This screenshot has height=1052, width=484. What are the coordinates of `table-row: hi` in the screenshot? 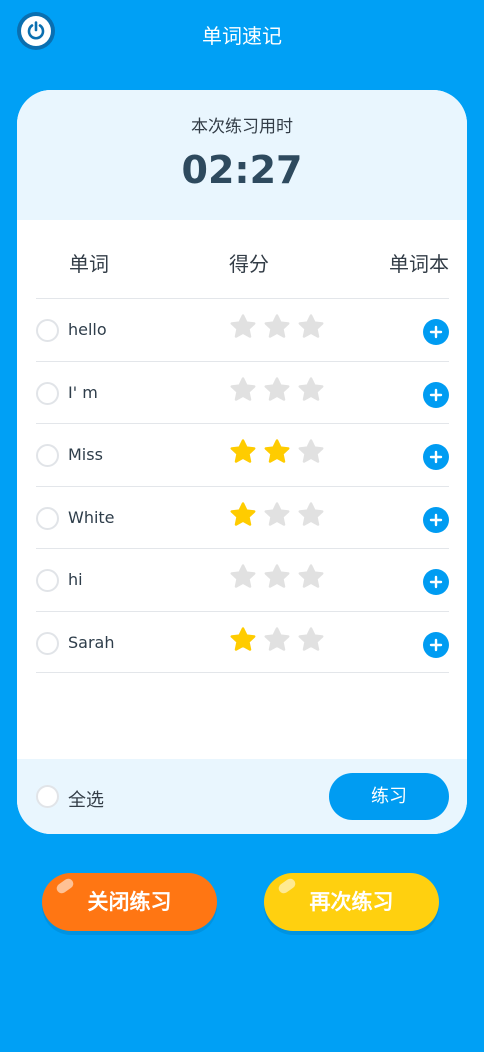 It's located at (242, 579).